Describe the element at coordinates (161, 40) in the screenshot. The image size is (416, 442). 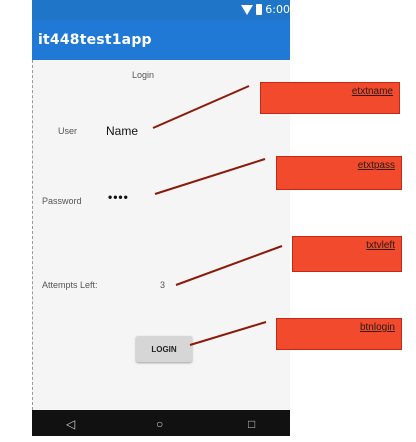
I see `app-bar: it448test1app` at that location.